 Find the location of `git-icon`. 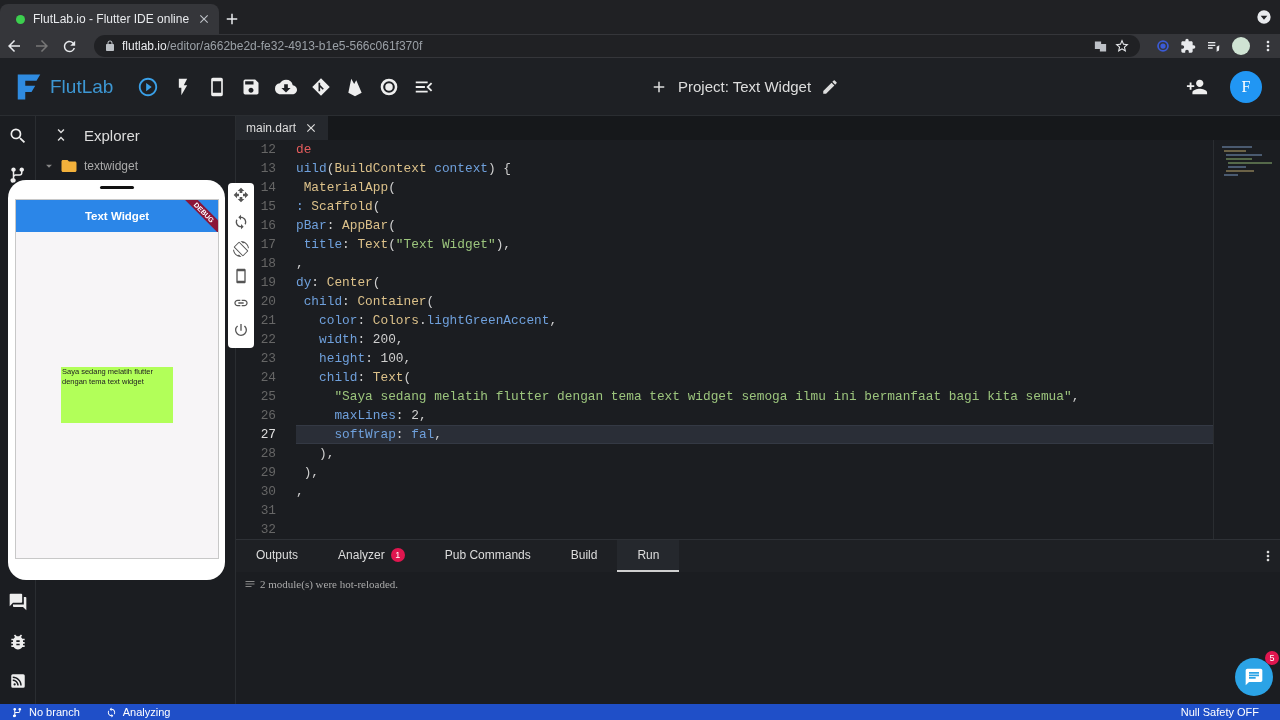

git-icon is located at coordinates (321, 86).